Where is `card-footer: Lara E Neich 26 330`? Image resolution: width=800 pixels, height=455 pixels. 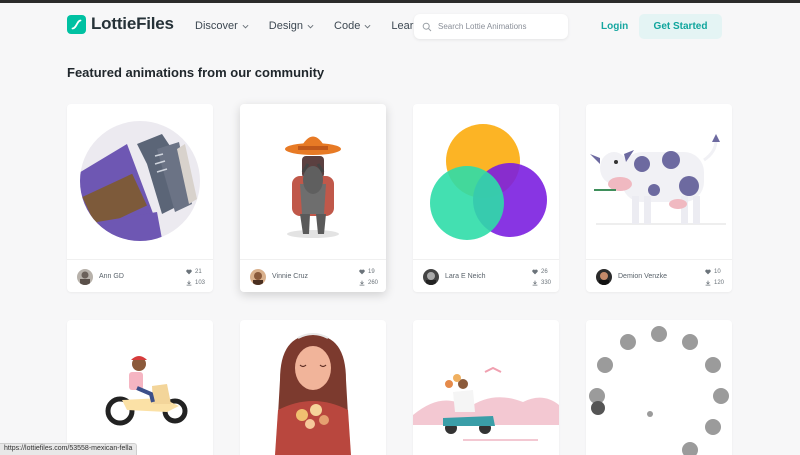
card-footer: Lara E Neich 26 330 is located at coordinates (486, 275).